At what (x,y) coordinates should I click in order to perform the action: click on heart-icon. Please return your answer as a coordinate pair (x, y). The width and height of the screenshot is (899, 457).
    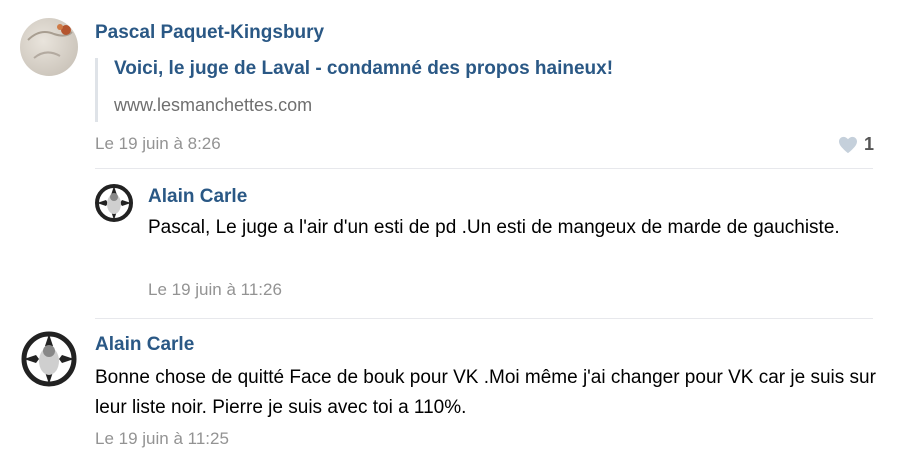
    Looking at the image, I should click on (848, 144).